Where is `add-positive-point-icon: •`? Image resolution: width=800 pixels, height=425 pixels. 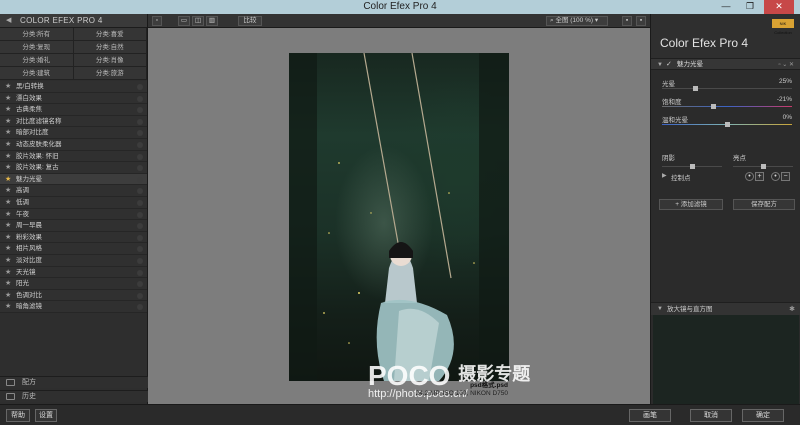
add-positive-point-icon: • is located at coordinates (749, 176).